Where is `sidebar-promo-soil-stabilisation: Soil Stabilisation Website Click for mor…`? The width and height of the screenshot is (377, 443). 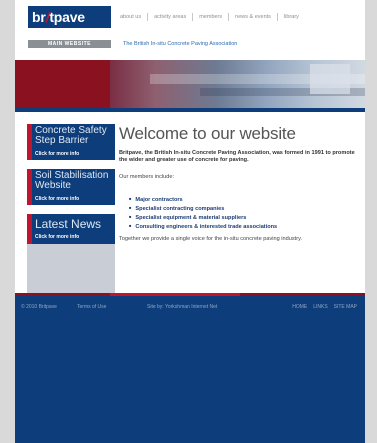 sidebar-promo-soil-stabilisation: Soil Stabilisation Website Click for mor… is located at coordinates (71, 187).